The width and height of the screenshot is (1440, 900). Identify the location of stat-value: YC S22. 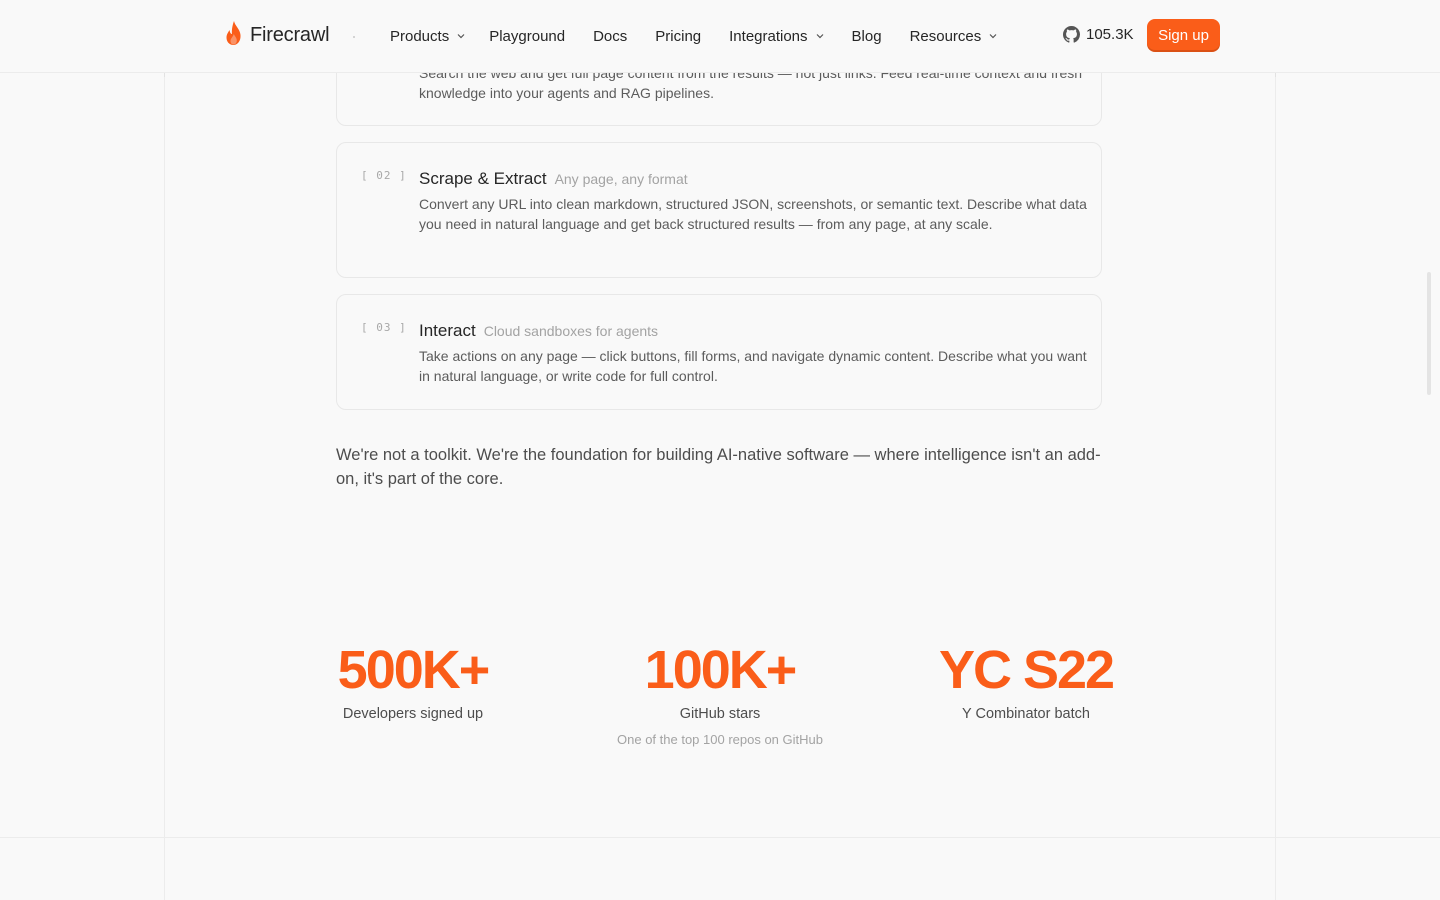
(1026, 670).